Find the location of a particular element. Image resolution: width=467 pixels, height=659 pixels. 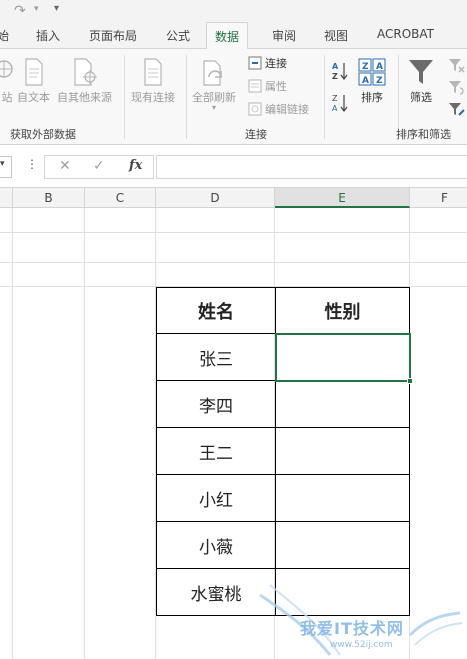

fill-handle is located at coordinates (410, 381).